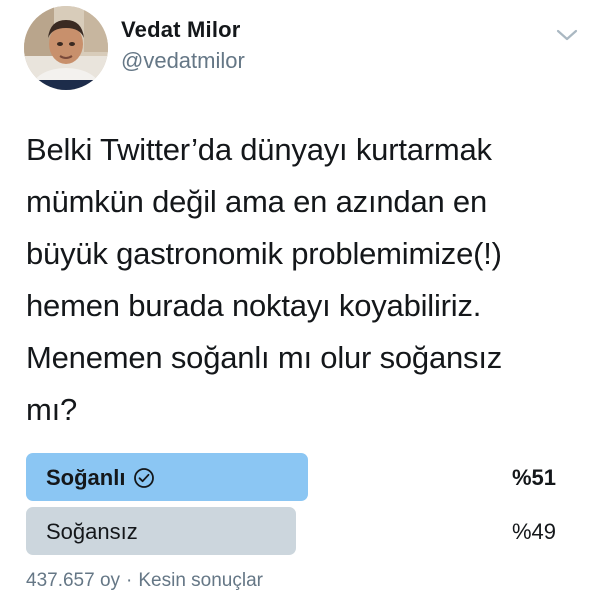  What do you see at coordinates (264, 357) in the screenshot?
I see `tweet-text-line: Menemen soğanlı mı olur soğansız` at bounding box center [264, 357].